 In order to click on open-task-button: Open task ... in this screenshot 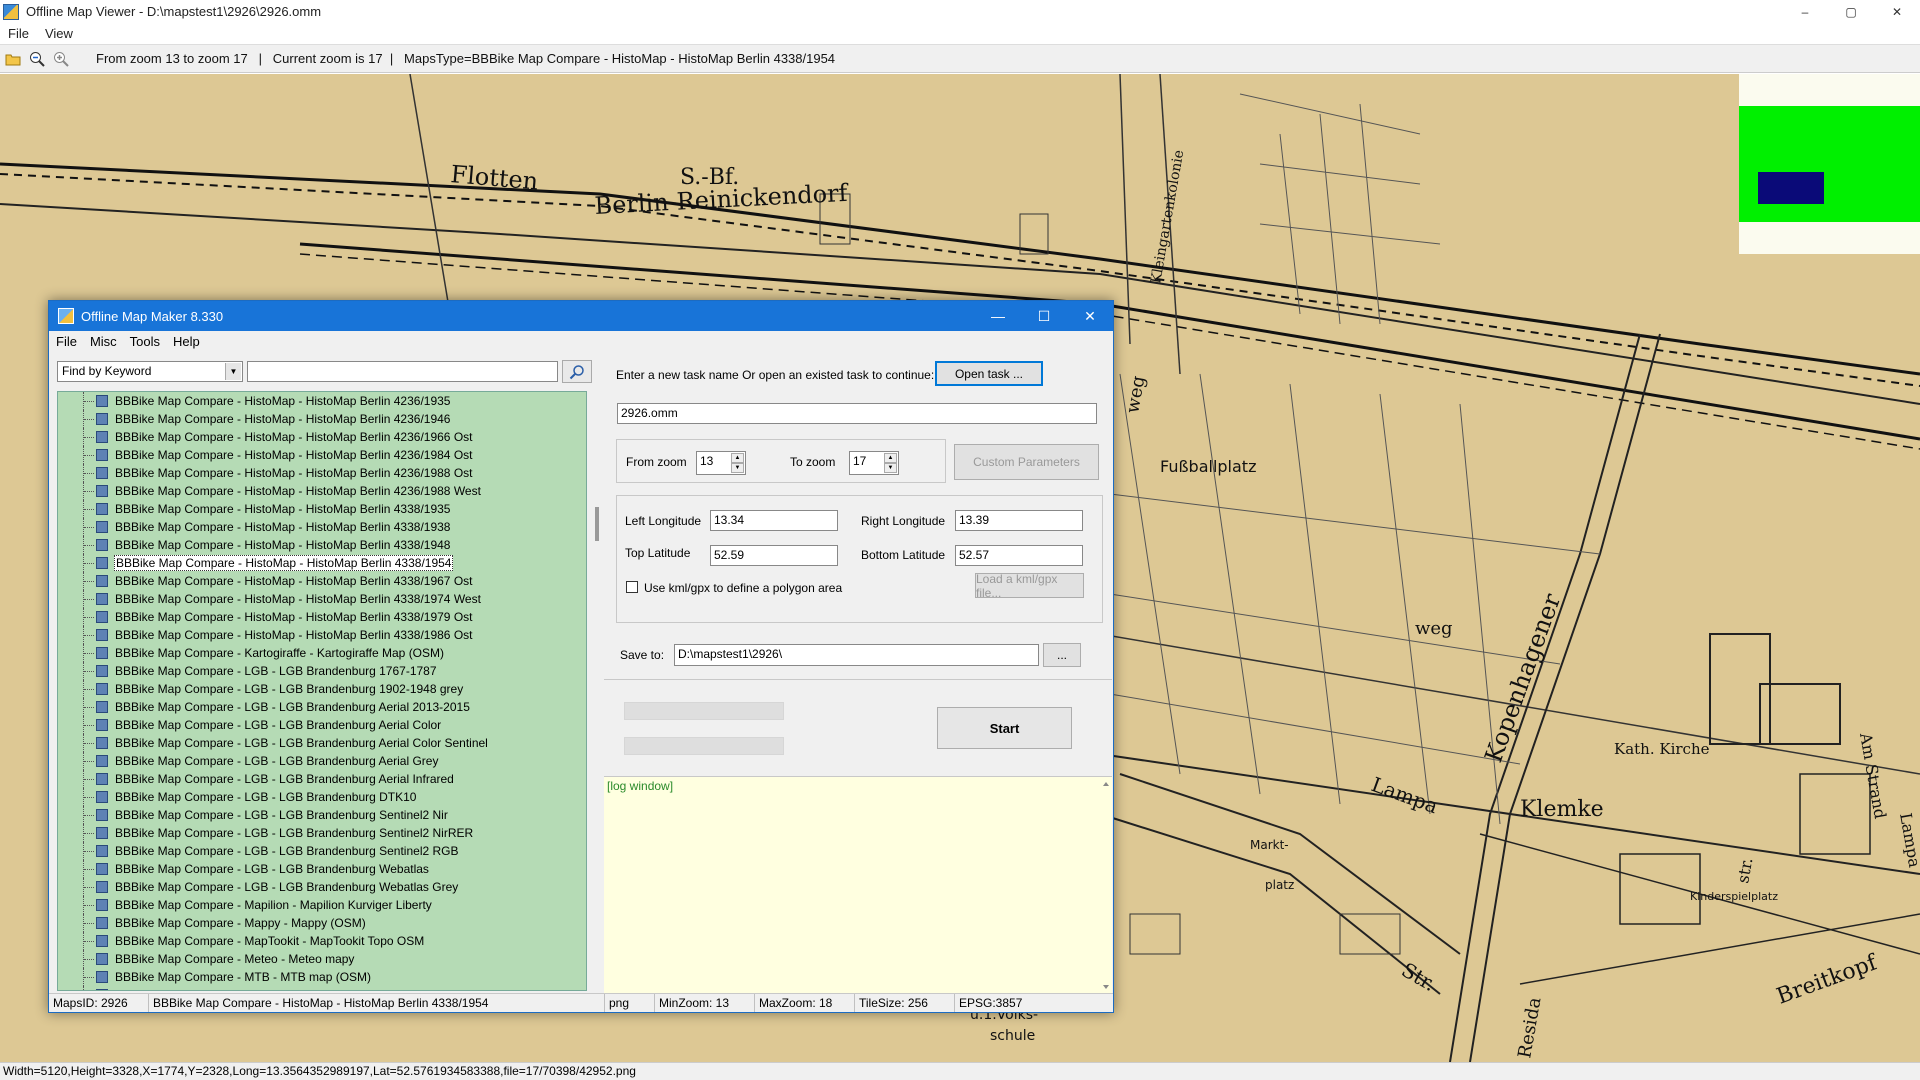, I will do `click(989, 373)`.